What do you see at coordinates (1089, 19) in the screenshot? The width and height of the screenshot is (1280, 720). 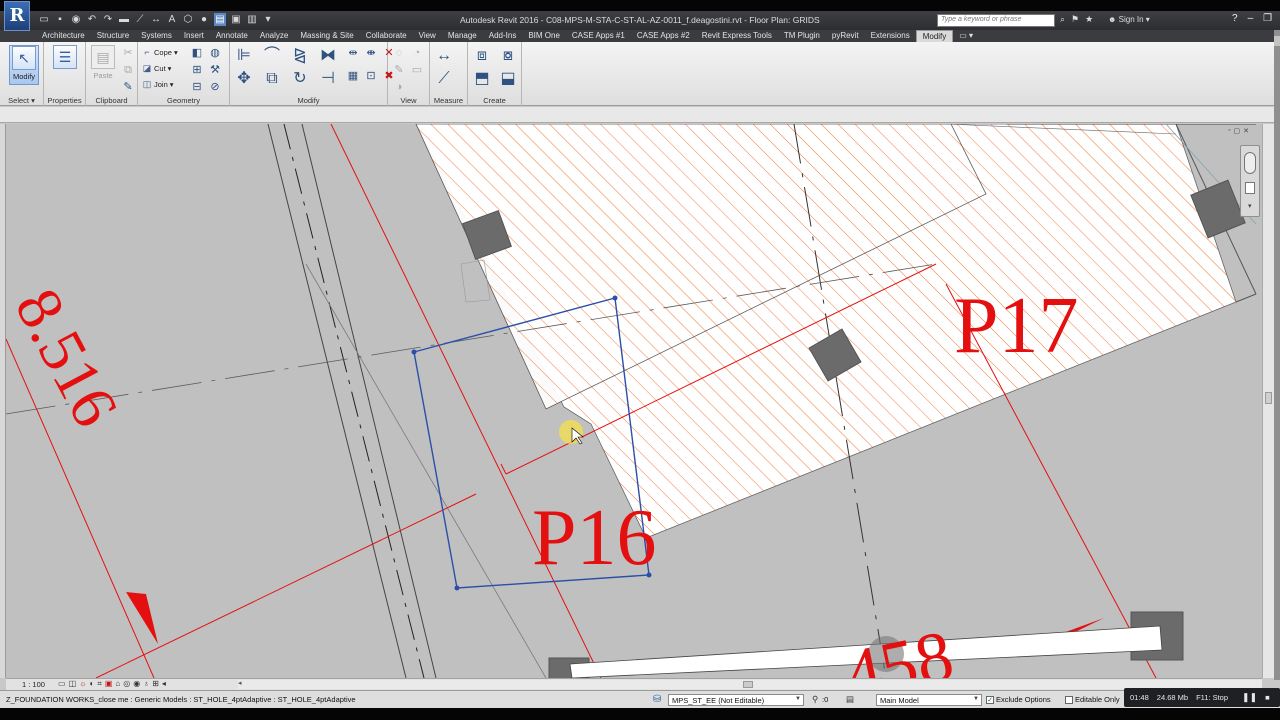 I see `favorites-icon: ★` at bounding box center [1089, 19].